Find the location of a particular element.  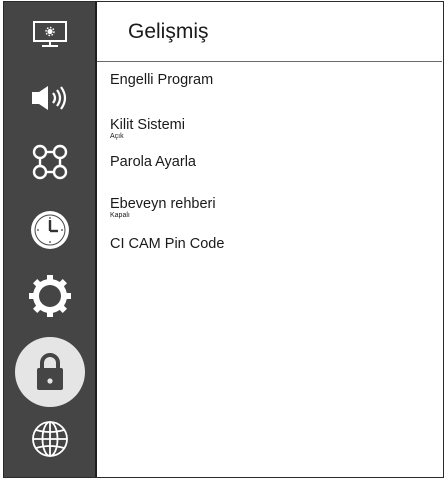

menu-item-label: CI CAM Pin Code is located at coordinates (167, 244).